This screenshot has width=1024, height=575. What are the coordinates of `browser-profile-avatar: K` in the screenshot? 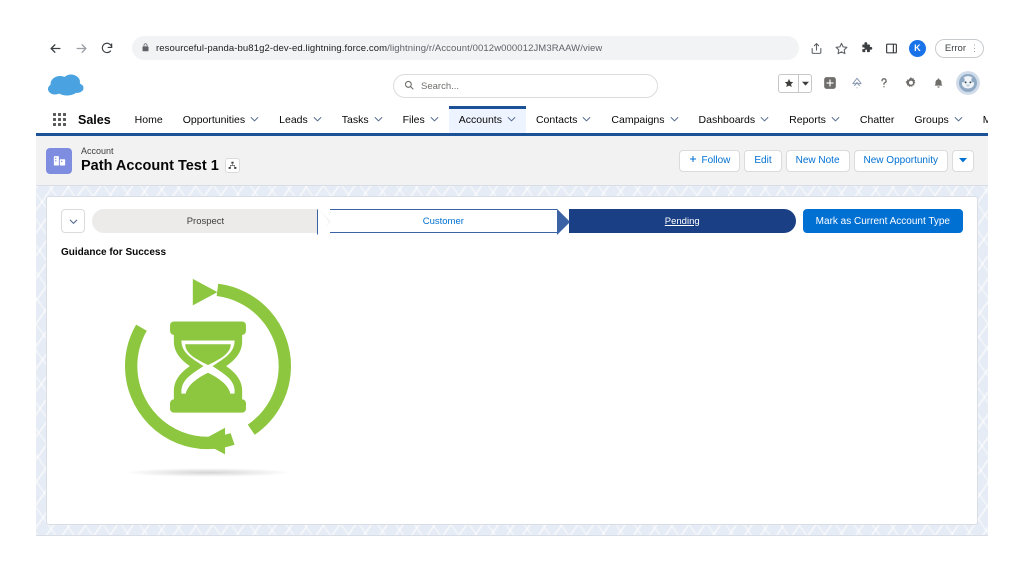 It's located at (917, 48).